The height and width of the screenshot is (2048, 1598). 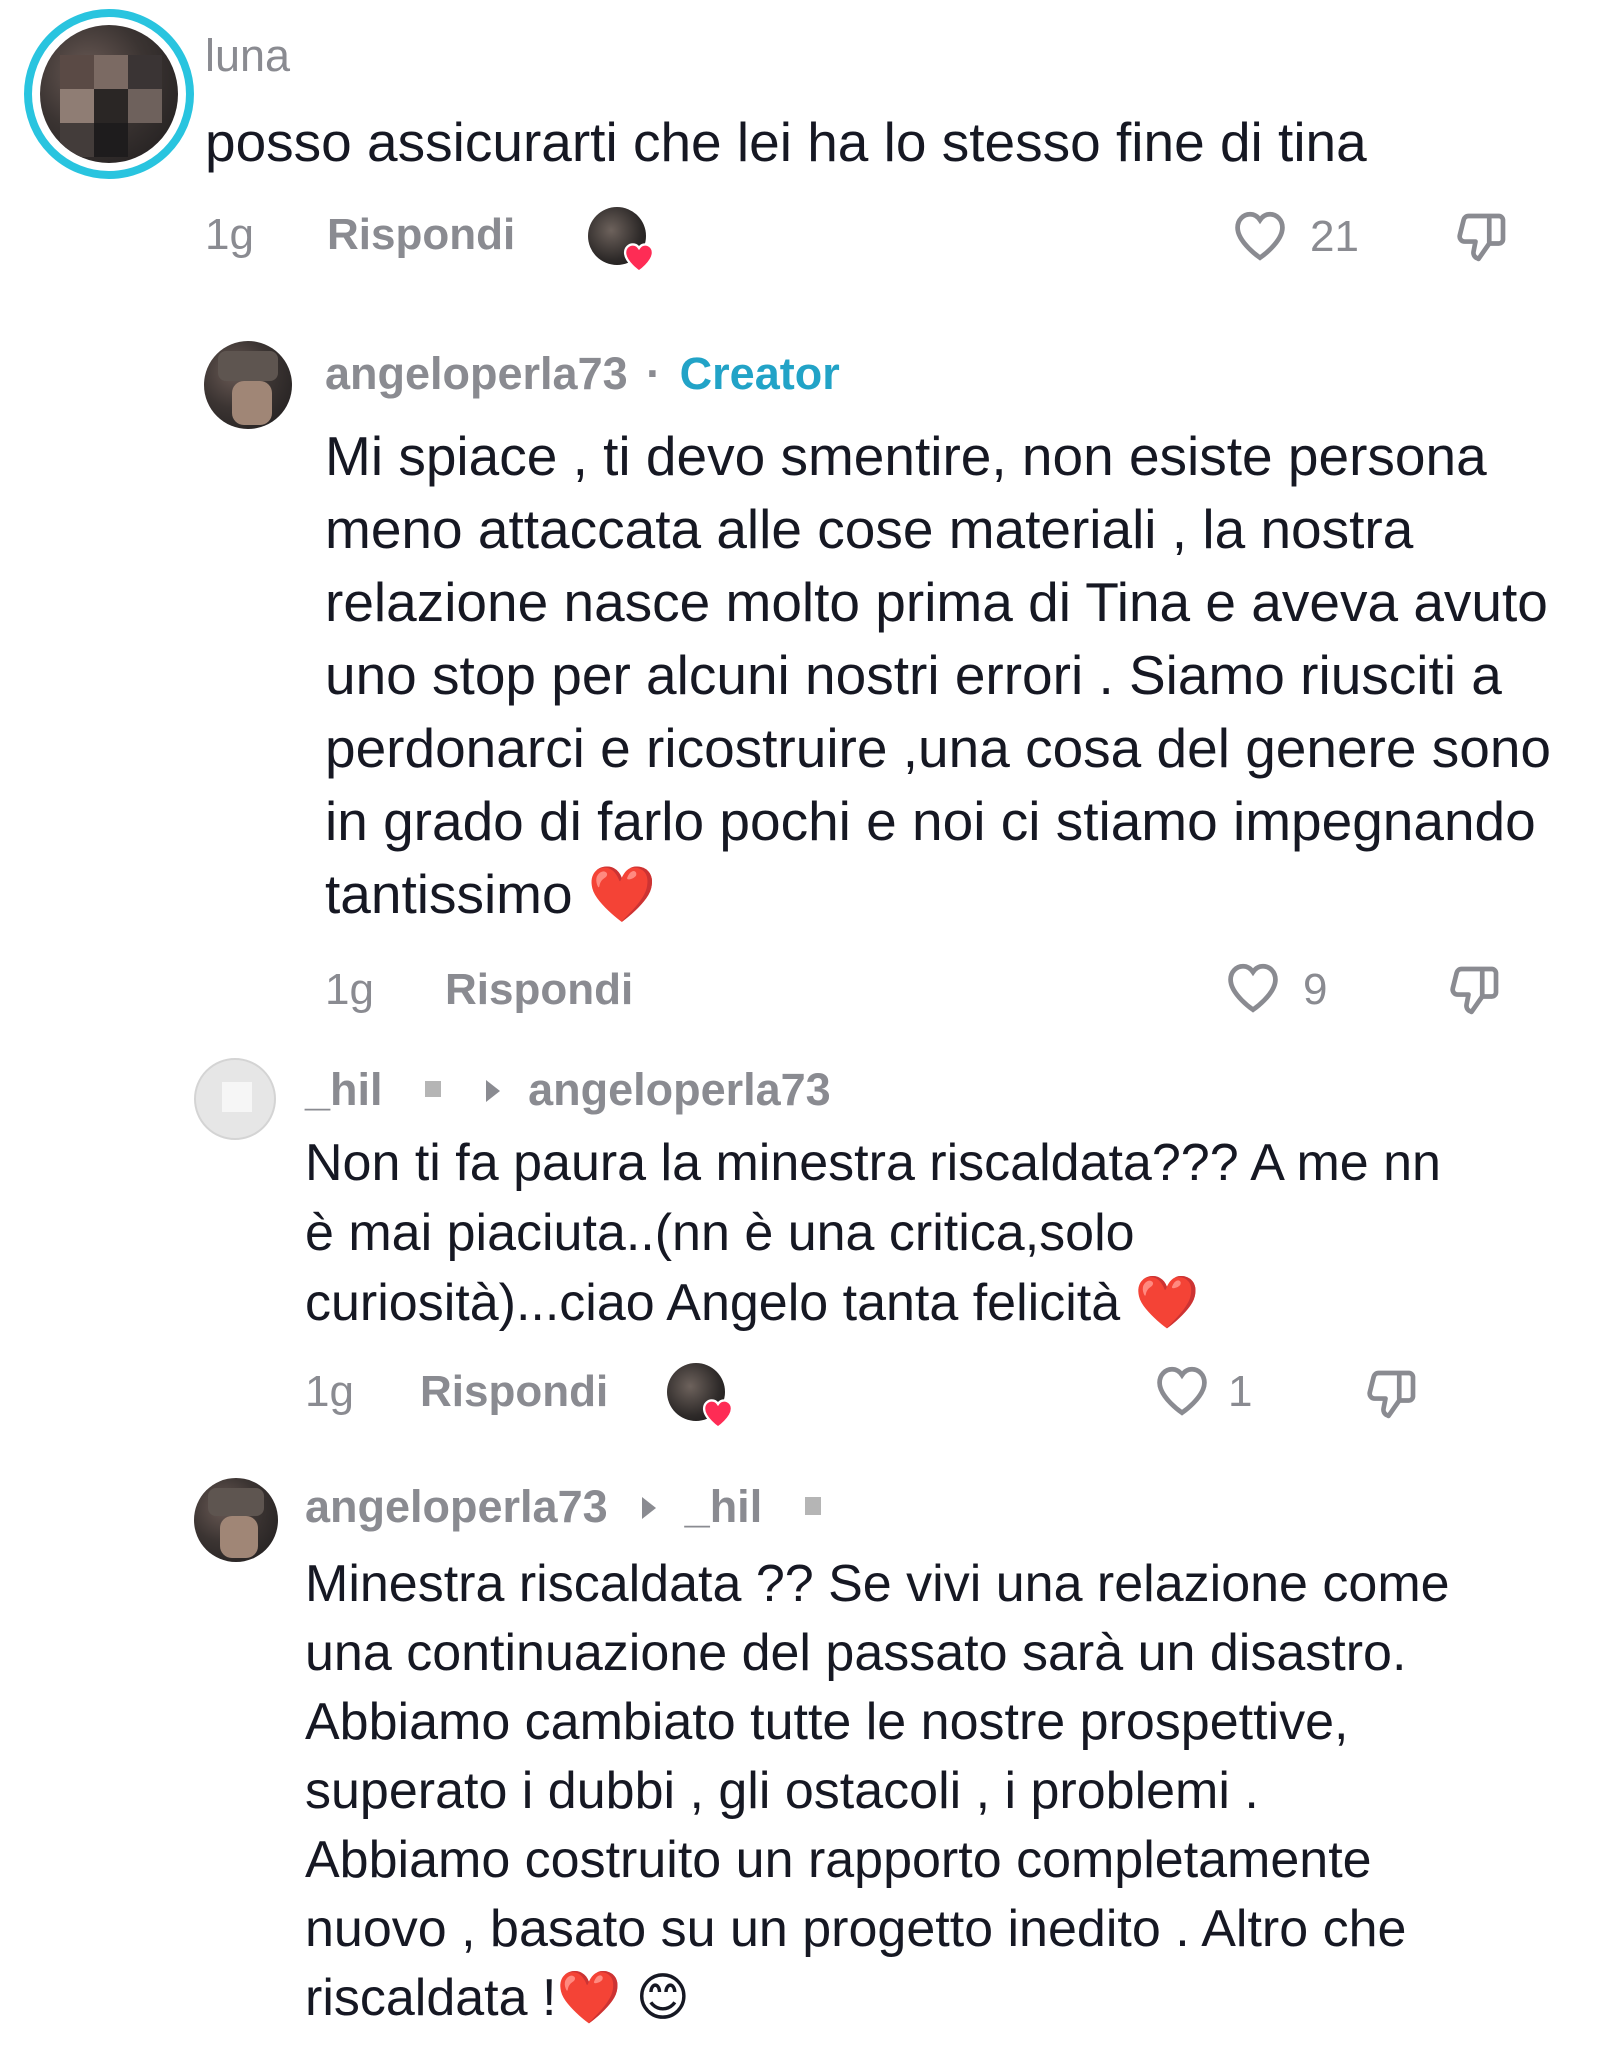 I want to click on reply-to-username: angeloperla73, so click(x=679, y=1089).